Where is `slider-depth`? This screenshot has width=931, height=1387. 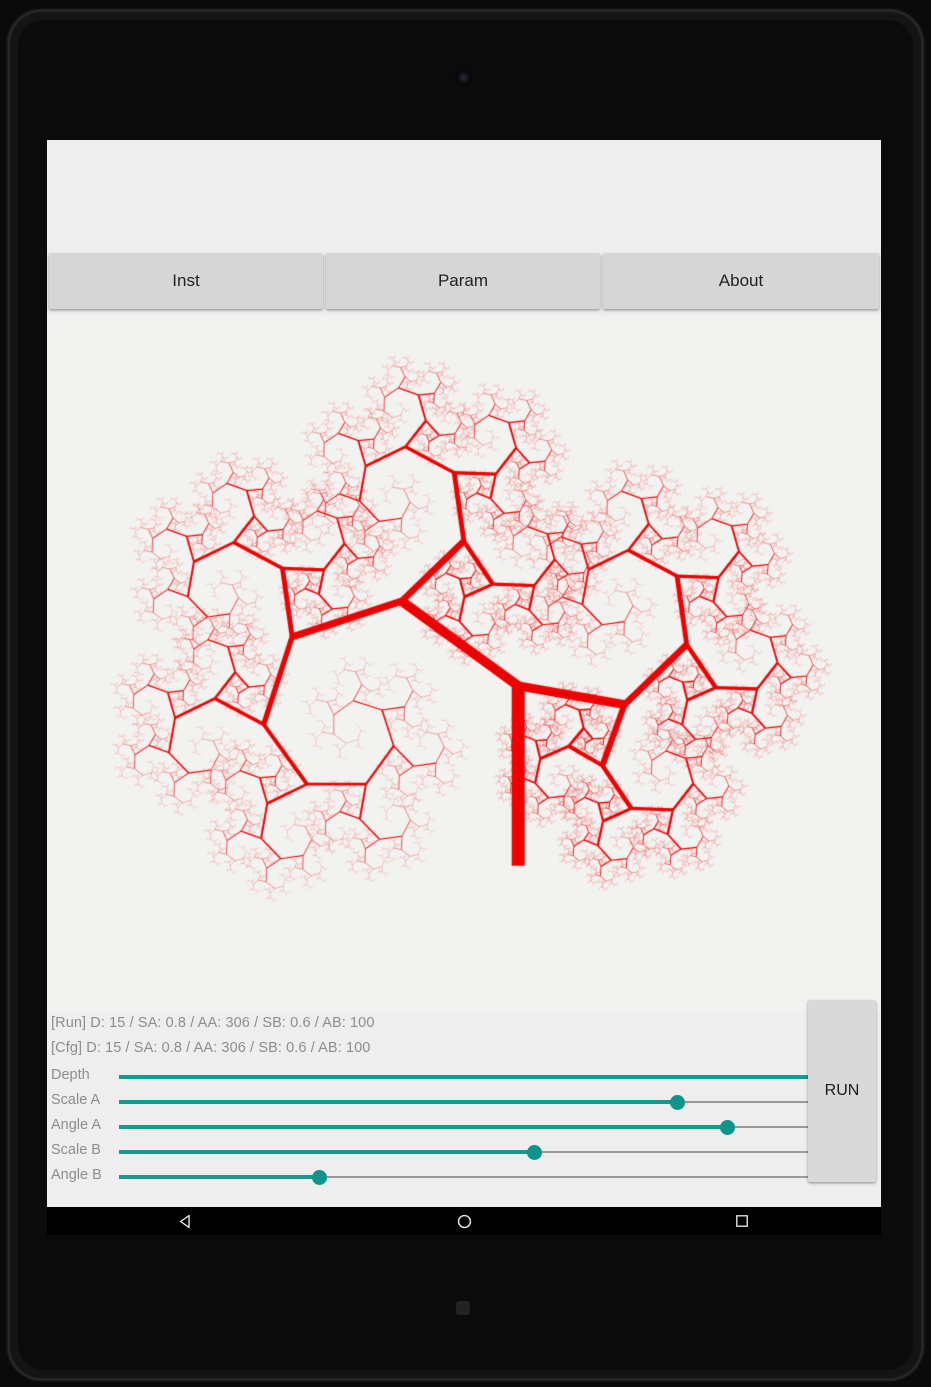 slider-depth is located at coordinates (481, 1077).